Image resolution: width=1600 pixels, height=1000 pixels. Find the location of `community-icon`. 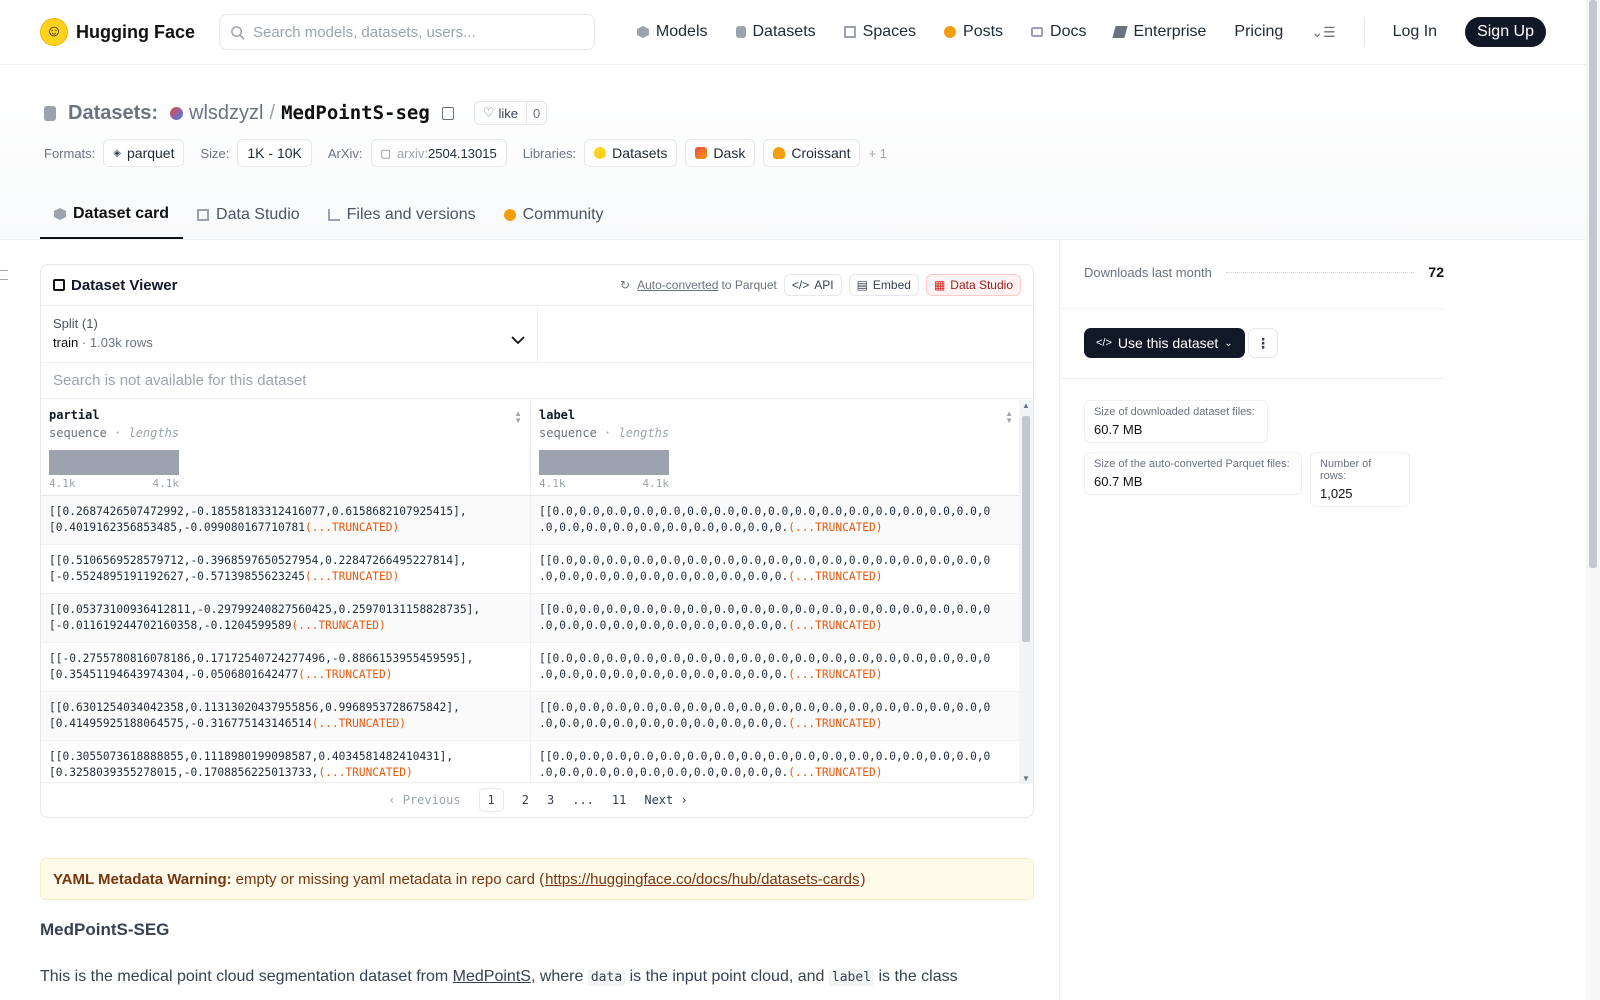

community-icon is located at coordinates (509, 215).